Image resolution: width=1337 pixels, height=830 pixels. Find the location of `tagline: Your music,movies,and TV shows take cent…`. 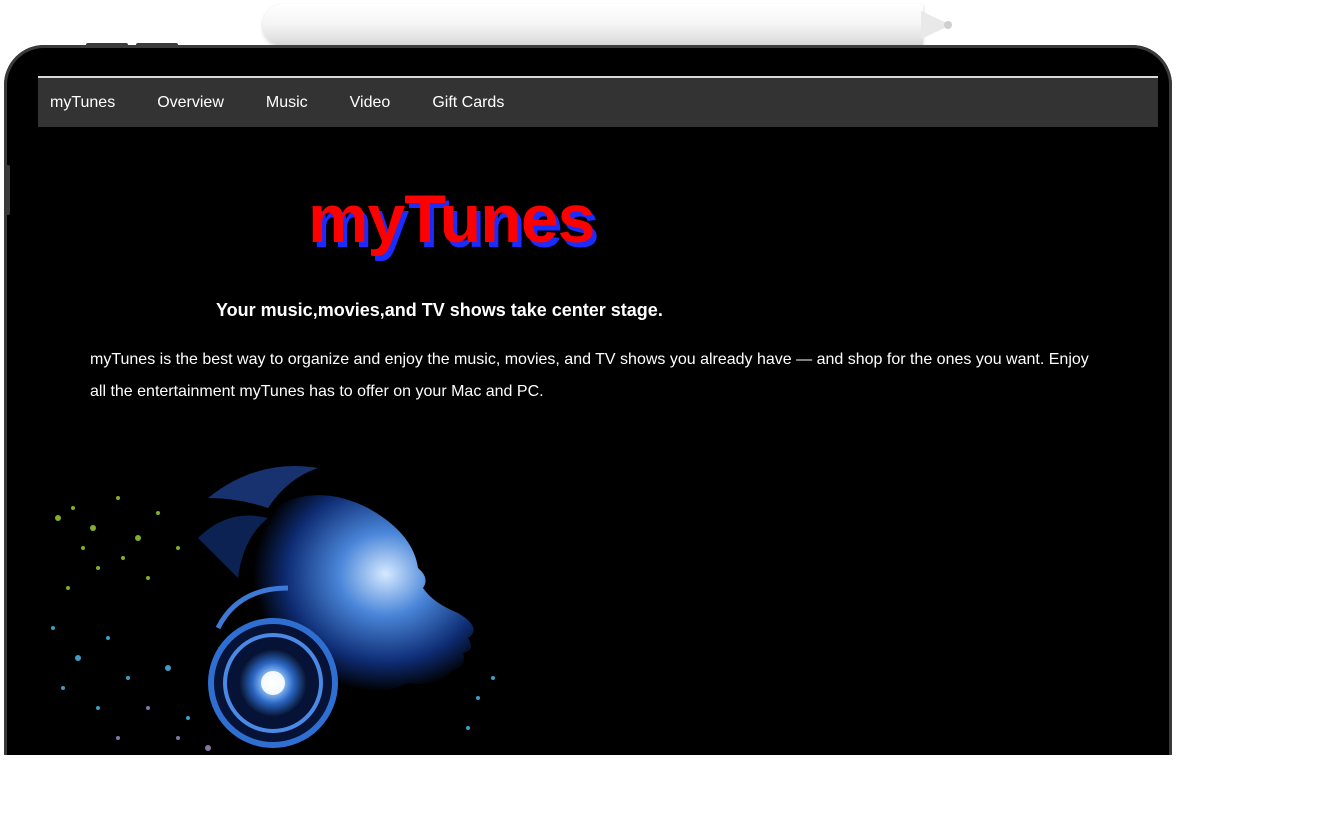

tagline: Your music,movies,and TV shows take cent… is located at coordinates (439, 310).